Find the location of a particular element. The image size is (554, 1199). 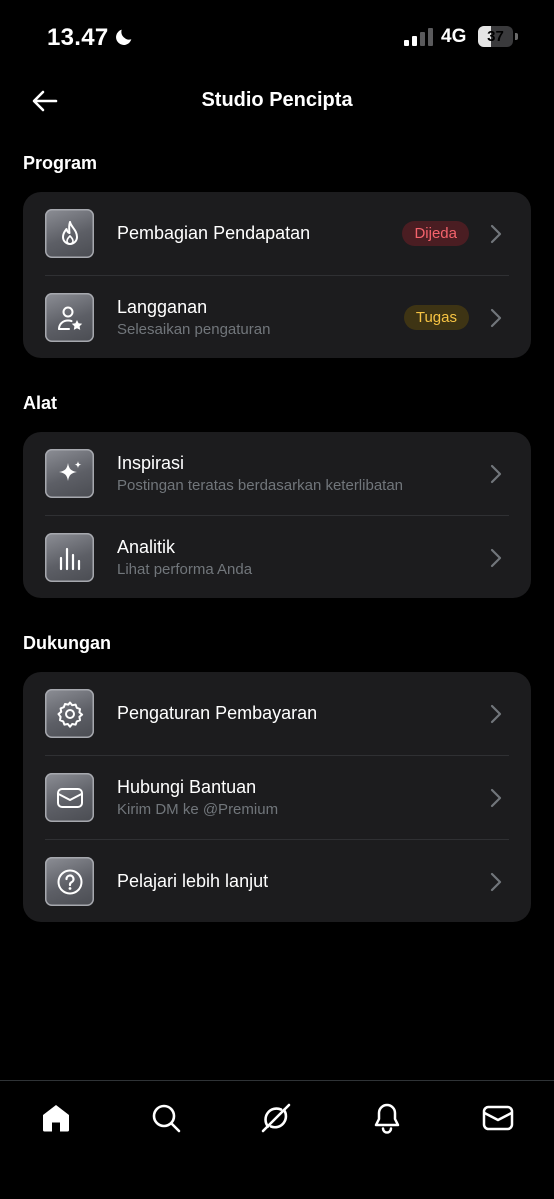

row-revenue-sharing: Pembagian Pendapatan Dijeda is located at coordinates (277, 234).